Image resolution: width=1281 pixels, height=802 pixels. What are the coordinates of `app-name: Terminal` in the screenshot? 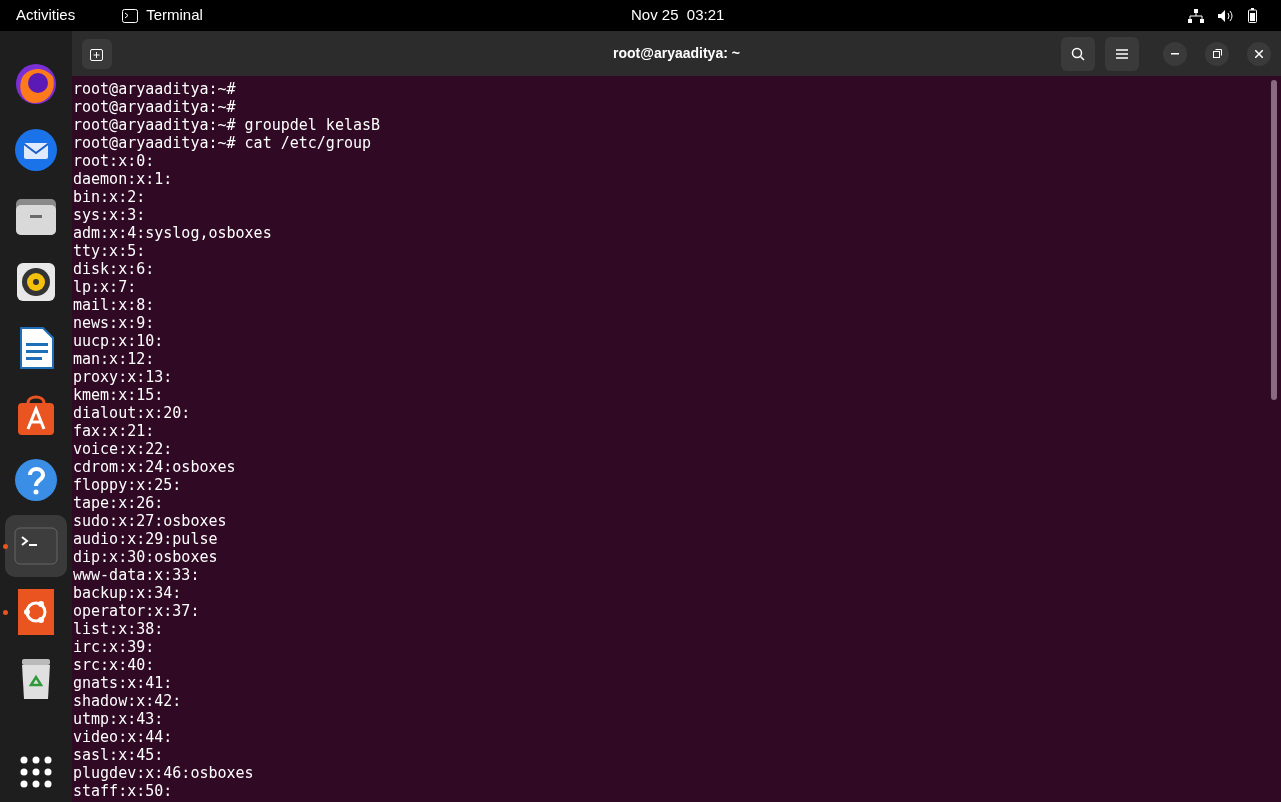 It's located at (174, 15).